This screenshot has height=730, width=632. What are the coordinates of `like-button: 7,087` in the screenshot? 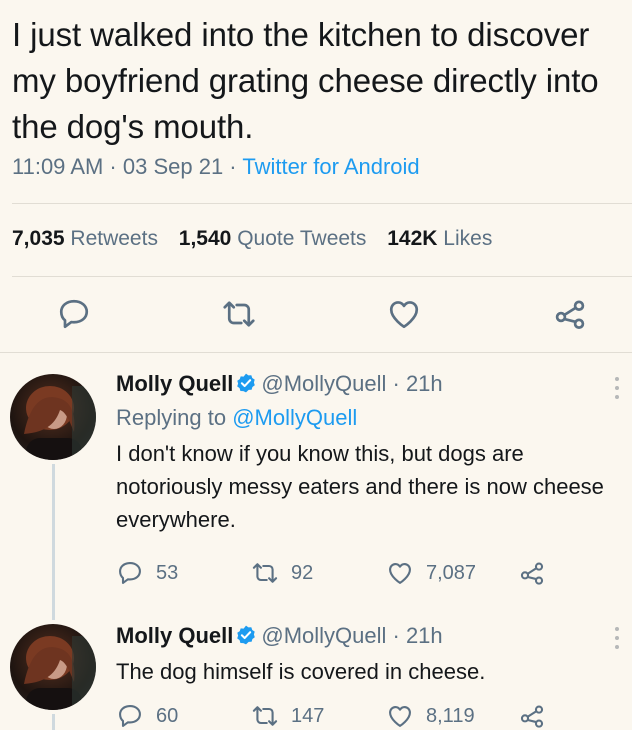 It's located at (431, 573).